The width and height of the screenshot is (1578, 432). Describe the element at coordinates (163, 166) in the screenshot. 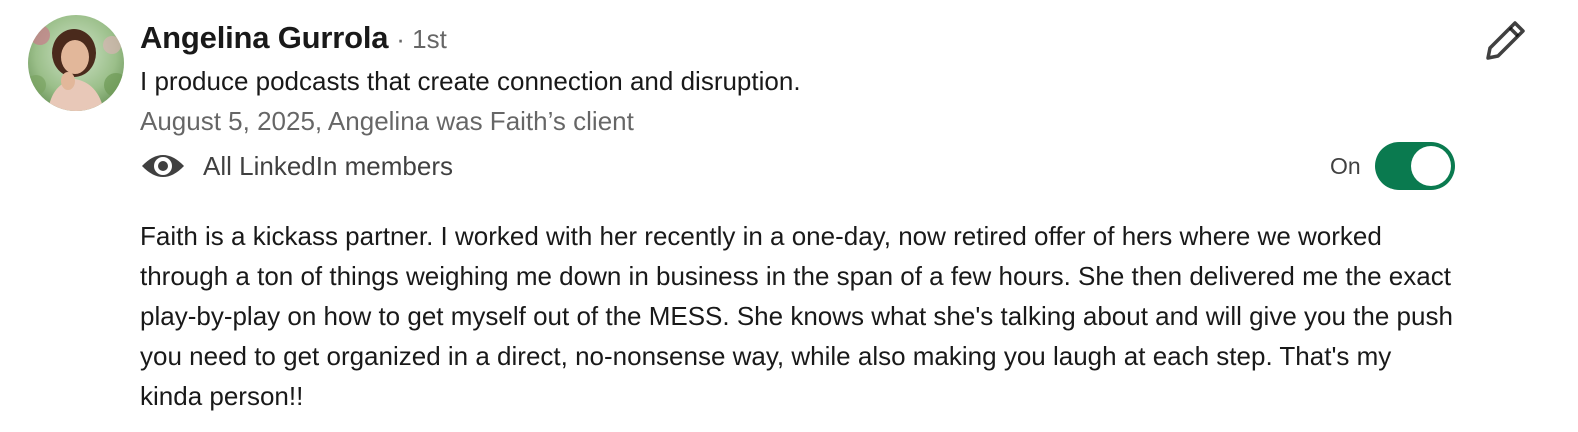

I see `eye-icon` at that location.